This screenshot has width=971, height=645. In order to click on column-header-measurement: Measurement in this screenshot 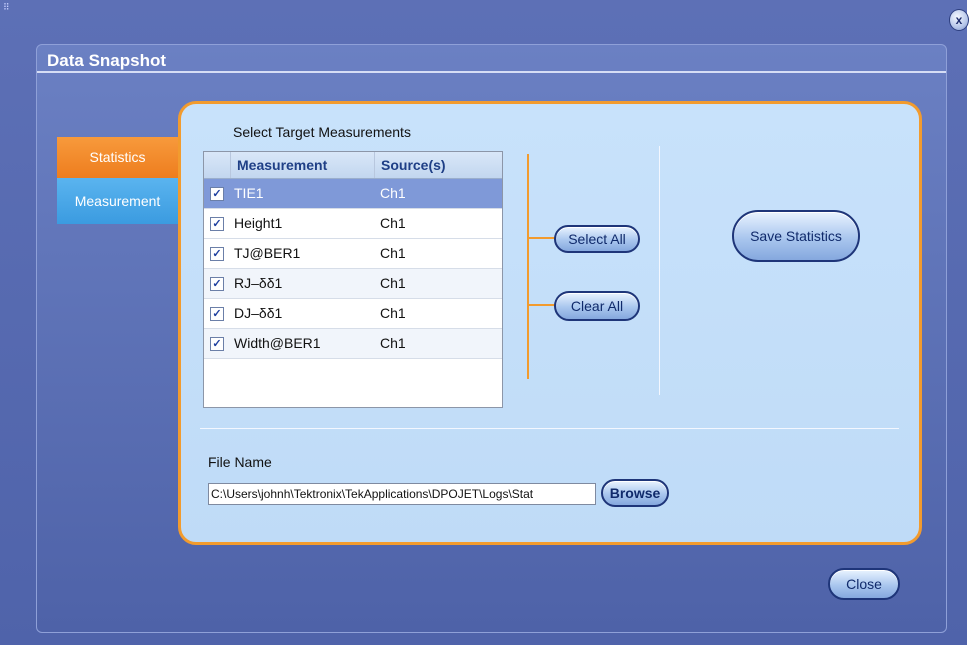, I will do `click(303, 165)`.